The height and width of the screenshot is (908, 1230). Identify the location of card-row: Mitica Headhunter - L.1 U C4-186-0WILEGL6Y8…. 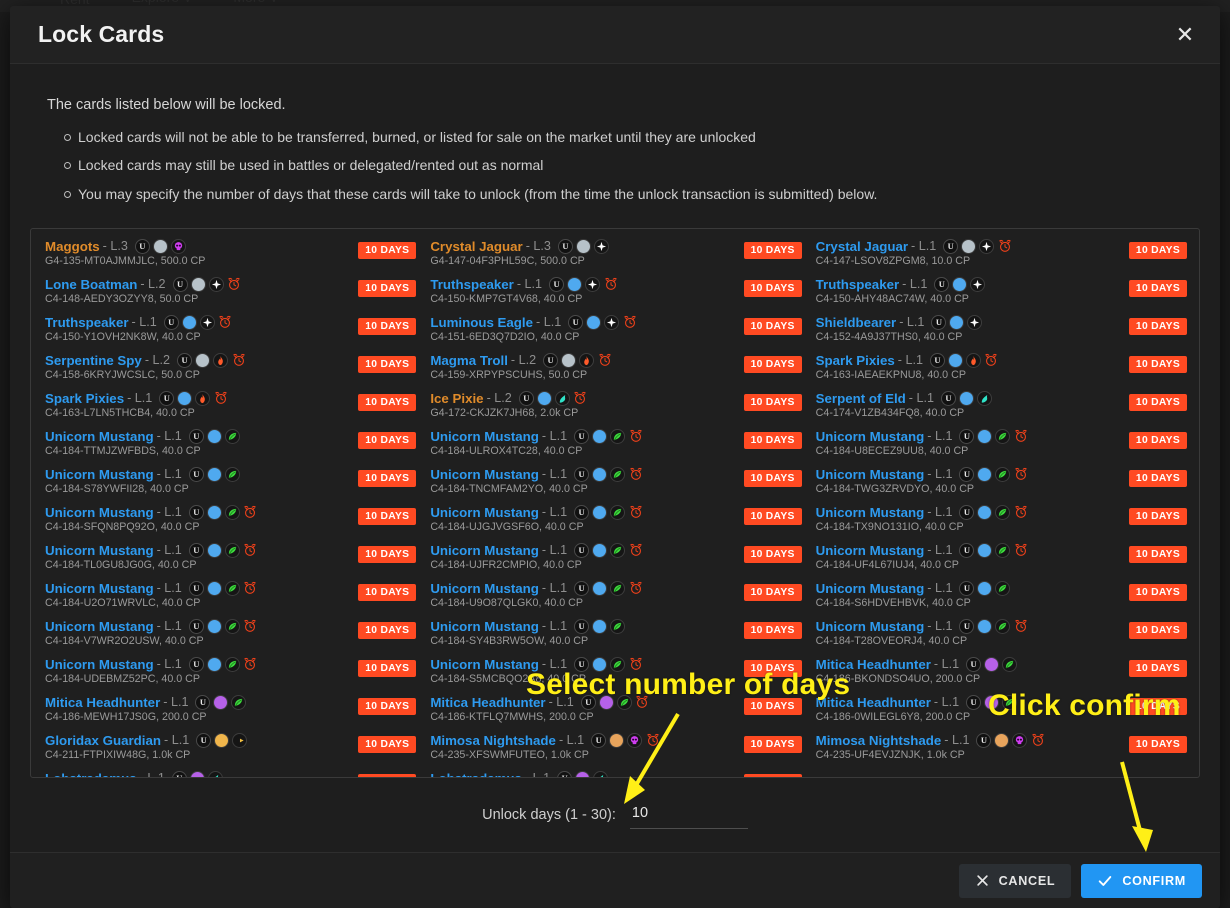
(1000, 713).